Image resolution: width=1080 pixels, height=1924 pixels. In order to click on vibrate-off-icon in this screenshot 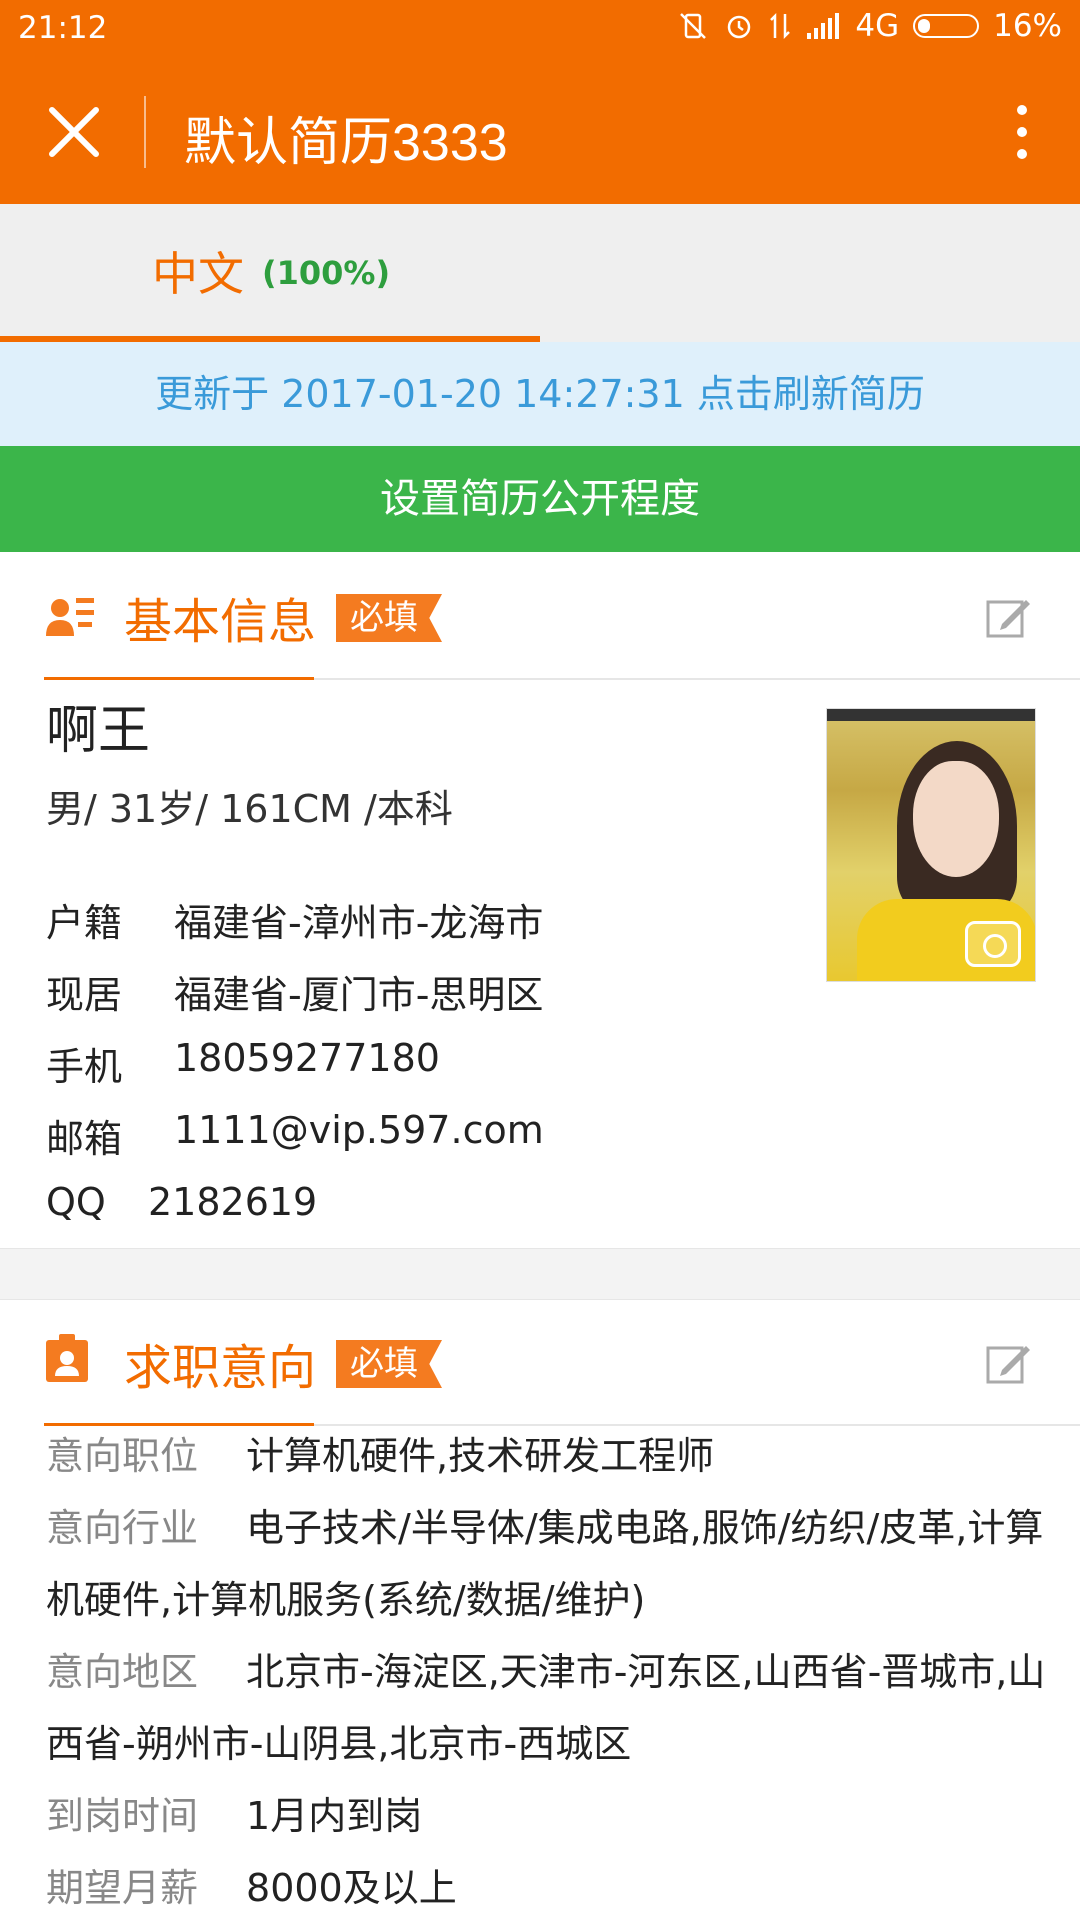, I will do `click(693, 26)`.